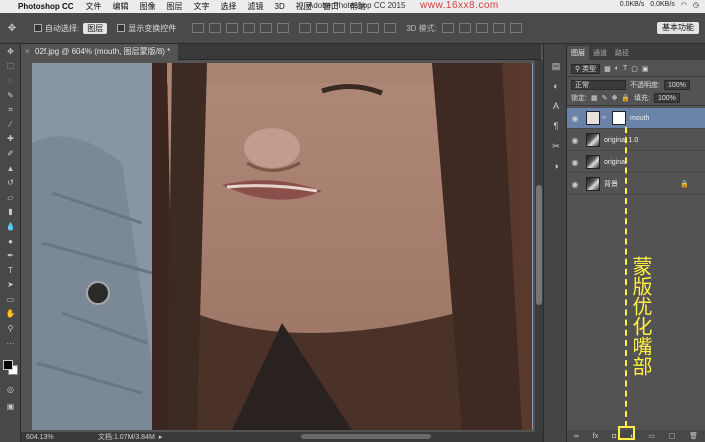 Image resolution: width=705 pixels, height=442 pixels. Describe the element at coordinates (10, 168) in the screenshot. I see `stamp-tool: ▲` at that location.